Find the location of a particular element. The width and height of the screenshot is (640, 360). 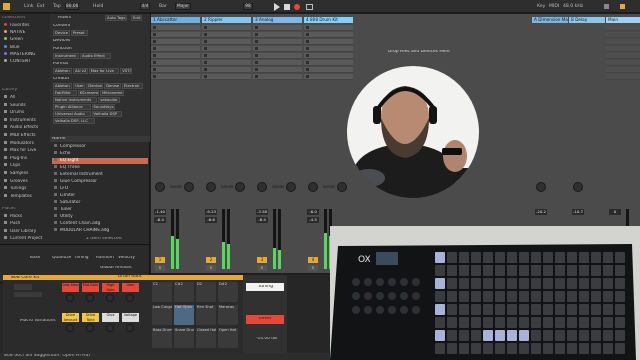

track-volume: -9.23 is located at coordinates (211, 212).